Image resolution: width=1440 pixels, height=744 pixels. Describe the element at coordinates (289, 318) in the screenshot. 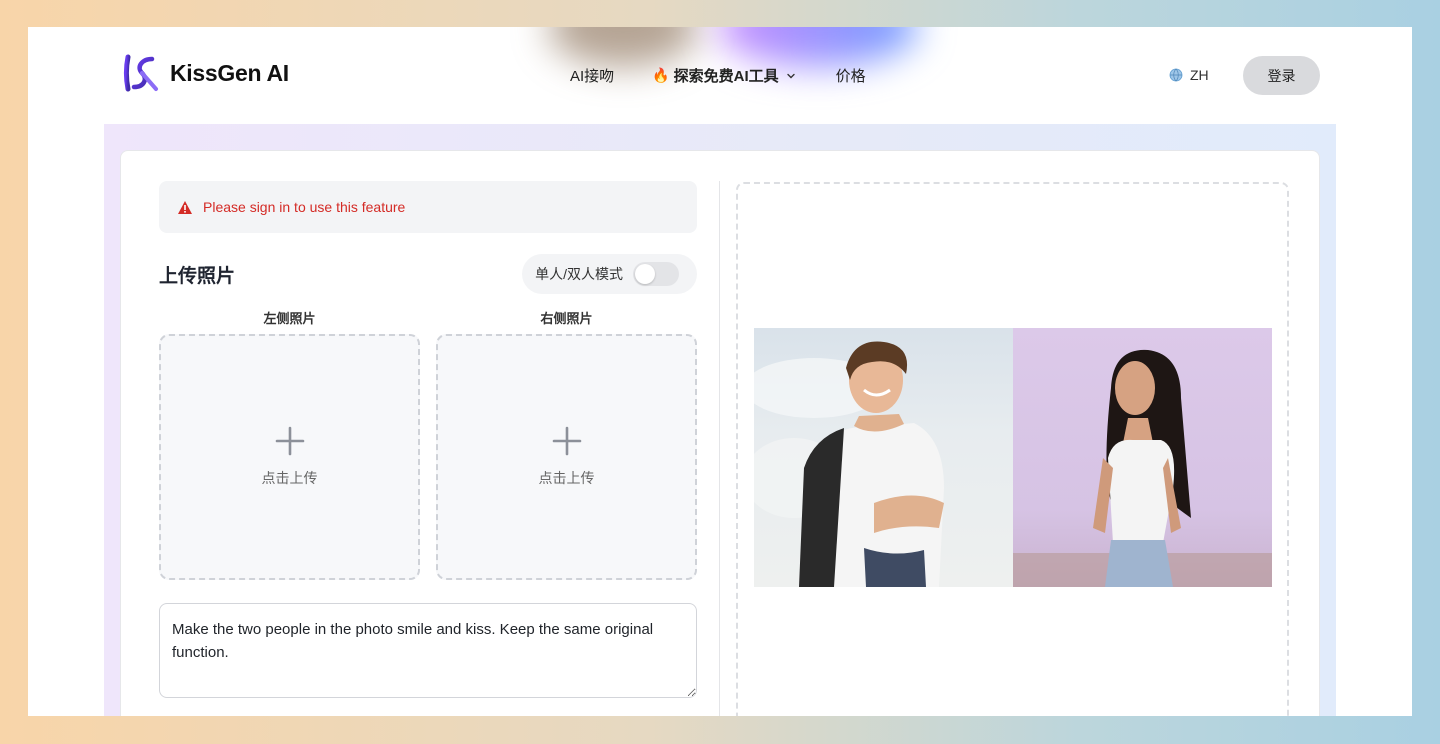

I see `left-photo-label: 左侧照片` at that location.